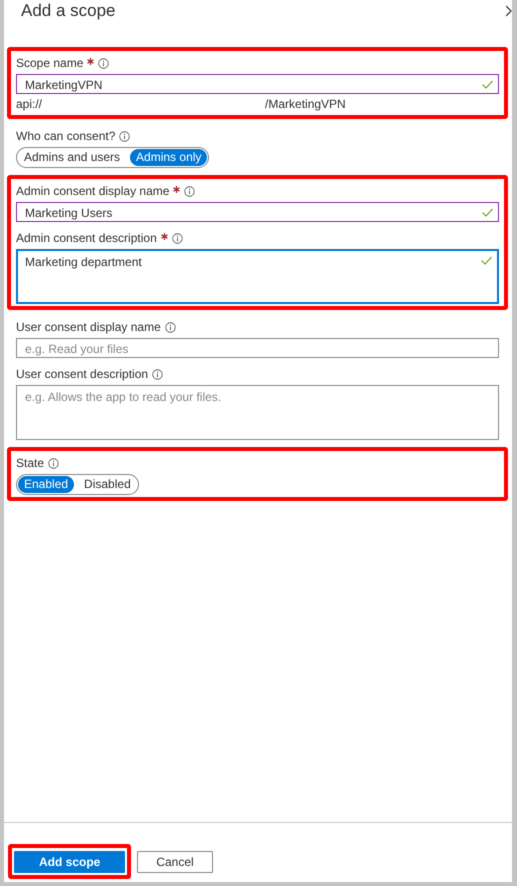 The image size is (517, 886). What do you see at coordinates (257, 84) in the screenshot?
I see `input-field: MarketingVPN` at bounding box center [257, 84].